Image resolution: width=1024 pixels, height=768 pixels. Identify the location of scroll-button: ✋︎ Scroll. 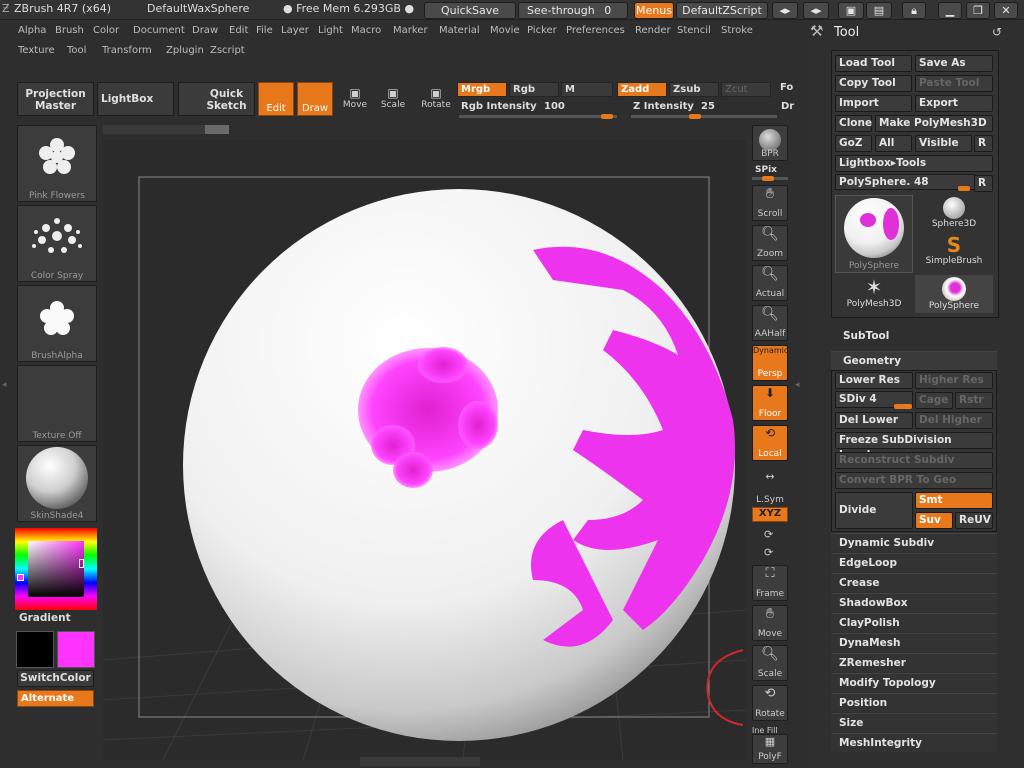
(770, 203).